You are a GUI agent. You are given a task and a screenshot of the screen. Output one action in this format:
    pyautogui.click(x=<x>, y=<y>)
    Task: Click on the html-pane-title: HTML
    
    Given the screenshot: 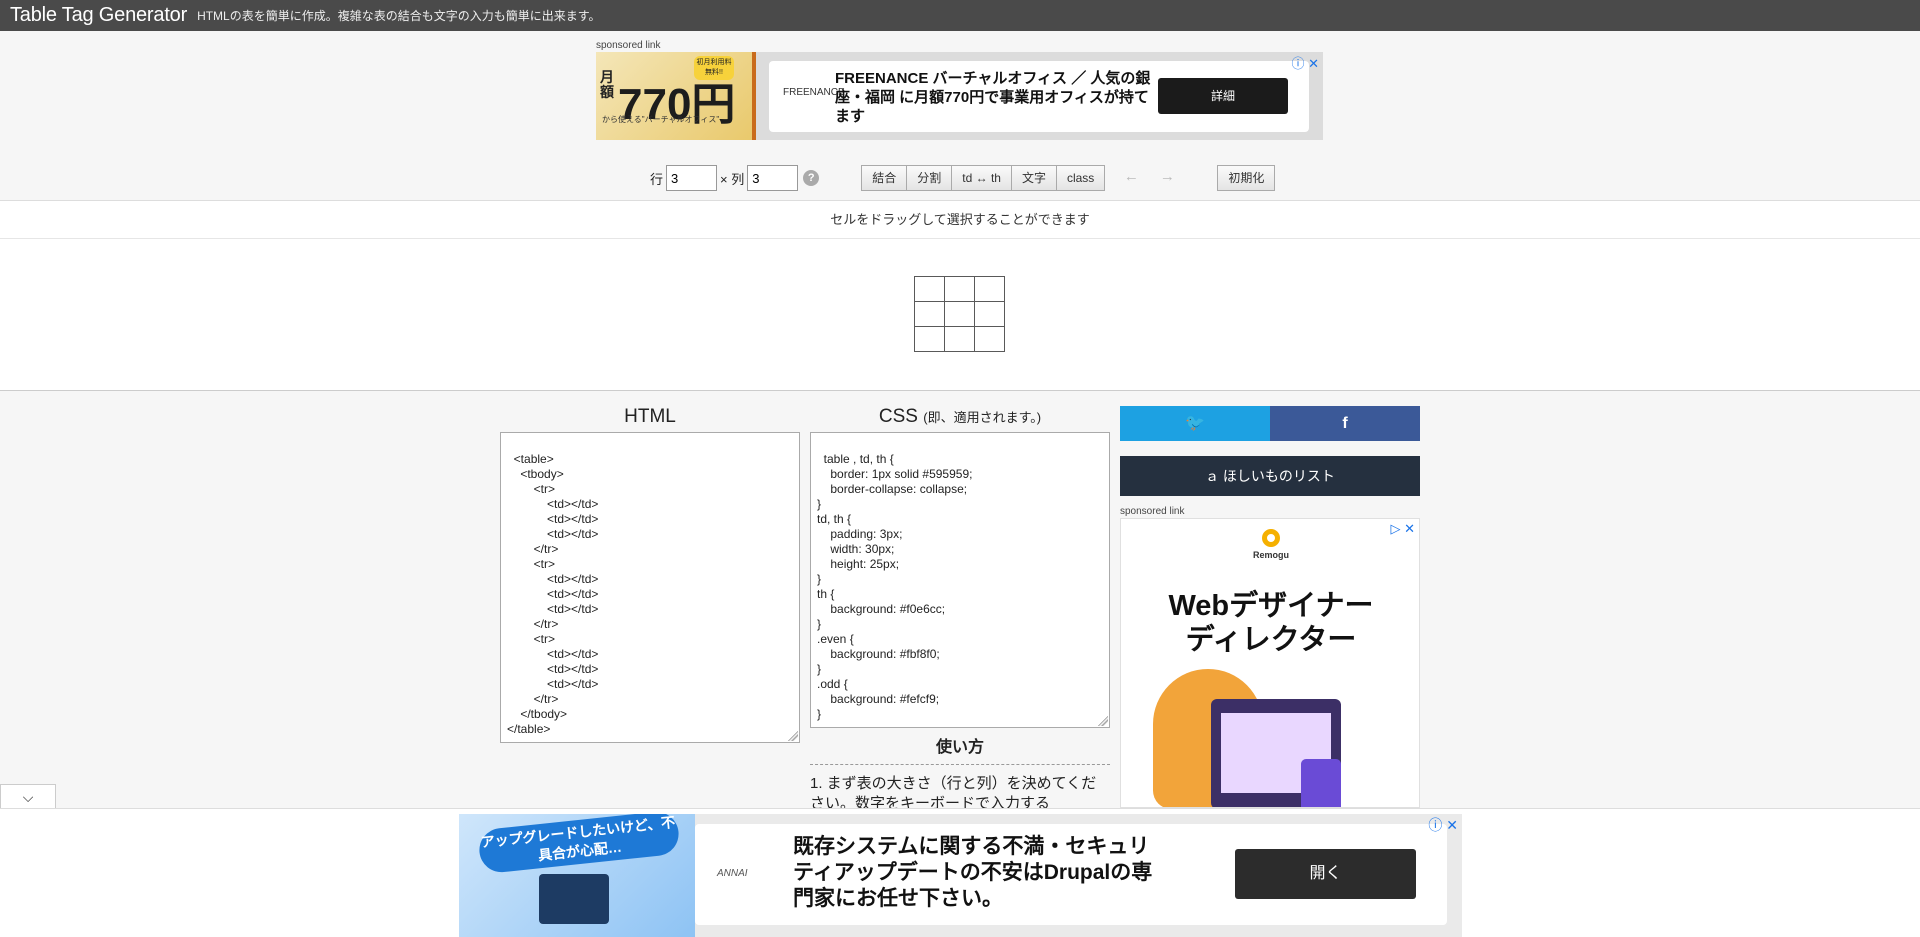 What is the action you would take?
    pyautogui.click(x=650, y=416)
    